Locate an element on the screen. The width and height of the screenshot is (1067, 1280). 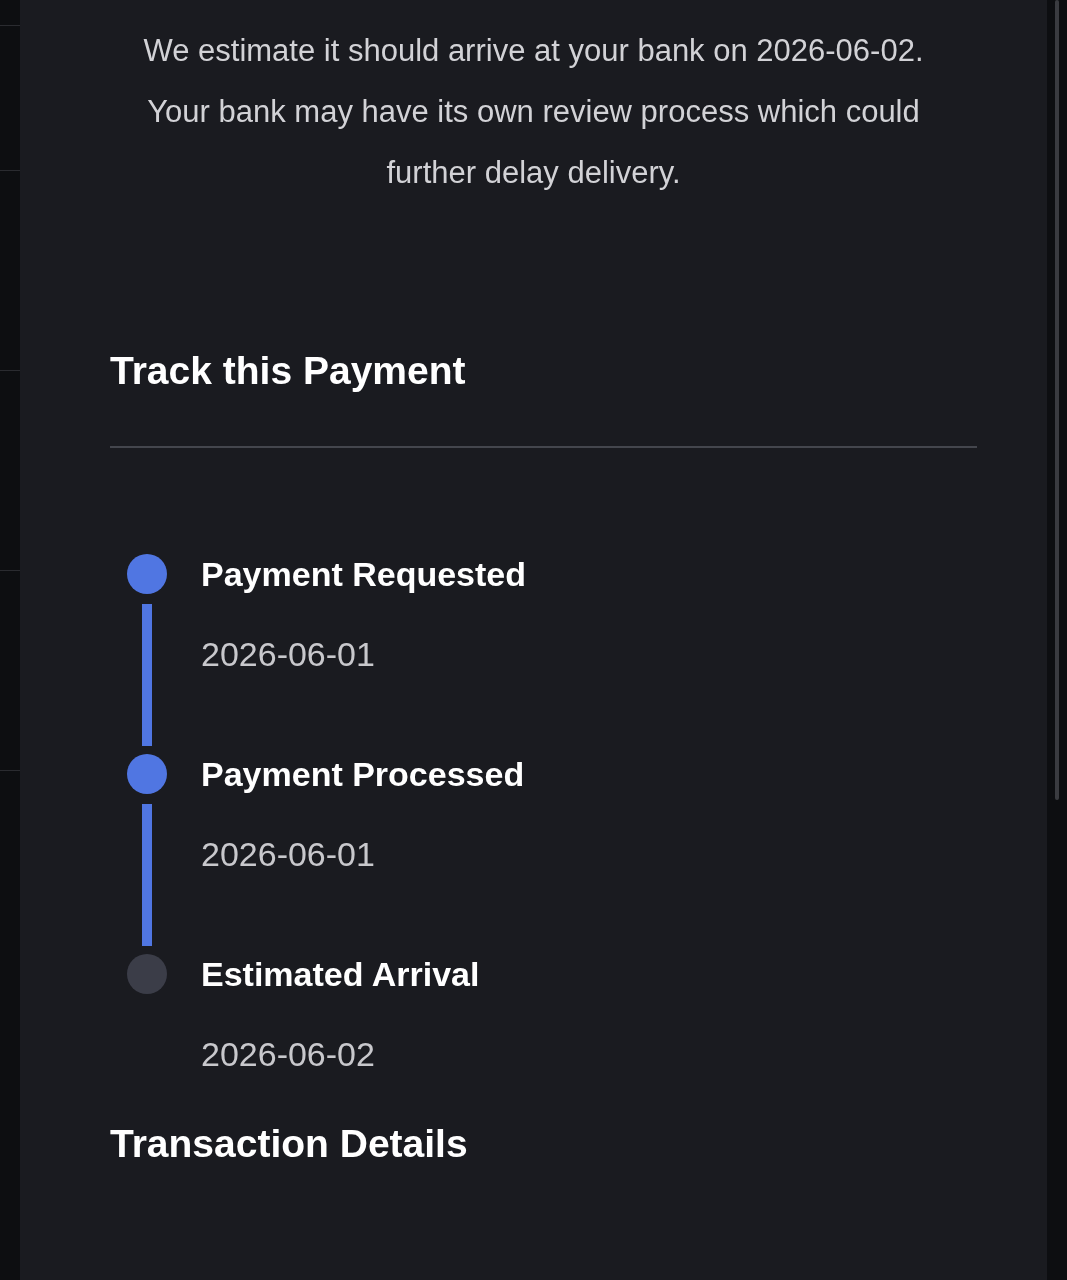
step-title: Estimated Arrival is located at coordinates (340, 974).